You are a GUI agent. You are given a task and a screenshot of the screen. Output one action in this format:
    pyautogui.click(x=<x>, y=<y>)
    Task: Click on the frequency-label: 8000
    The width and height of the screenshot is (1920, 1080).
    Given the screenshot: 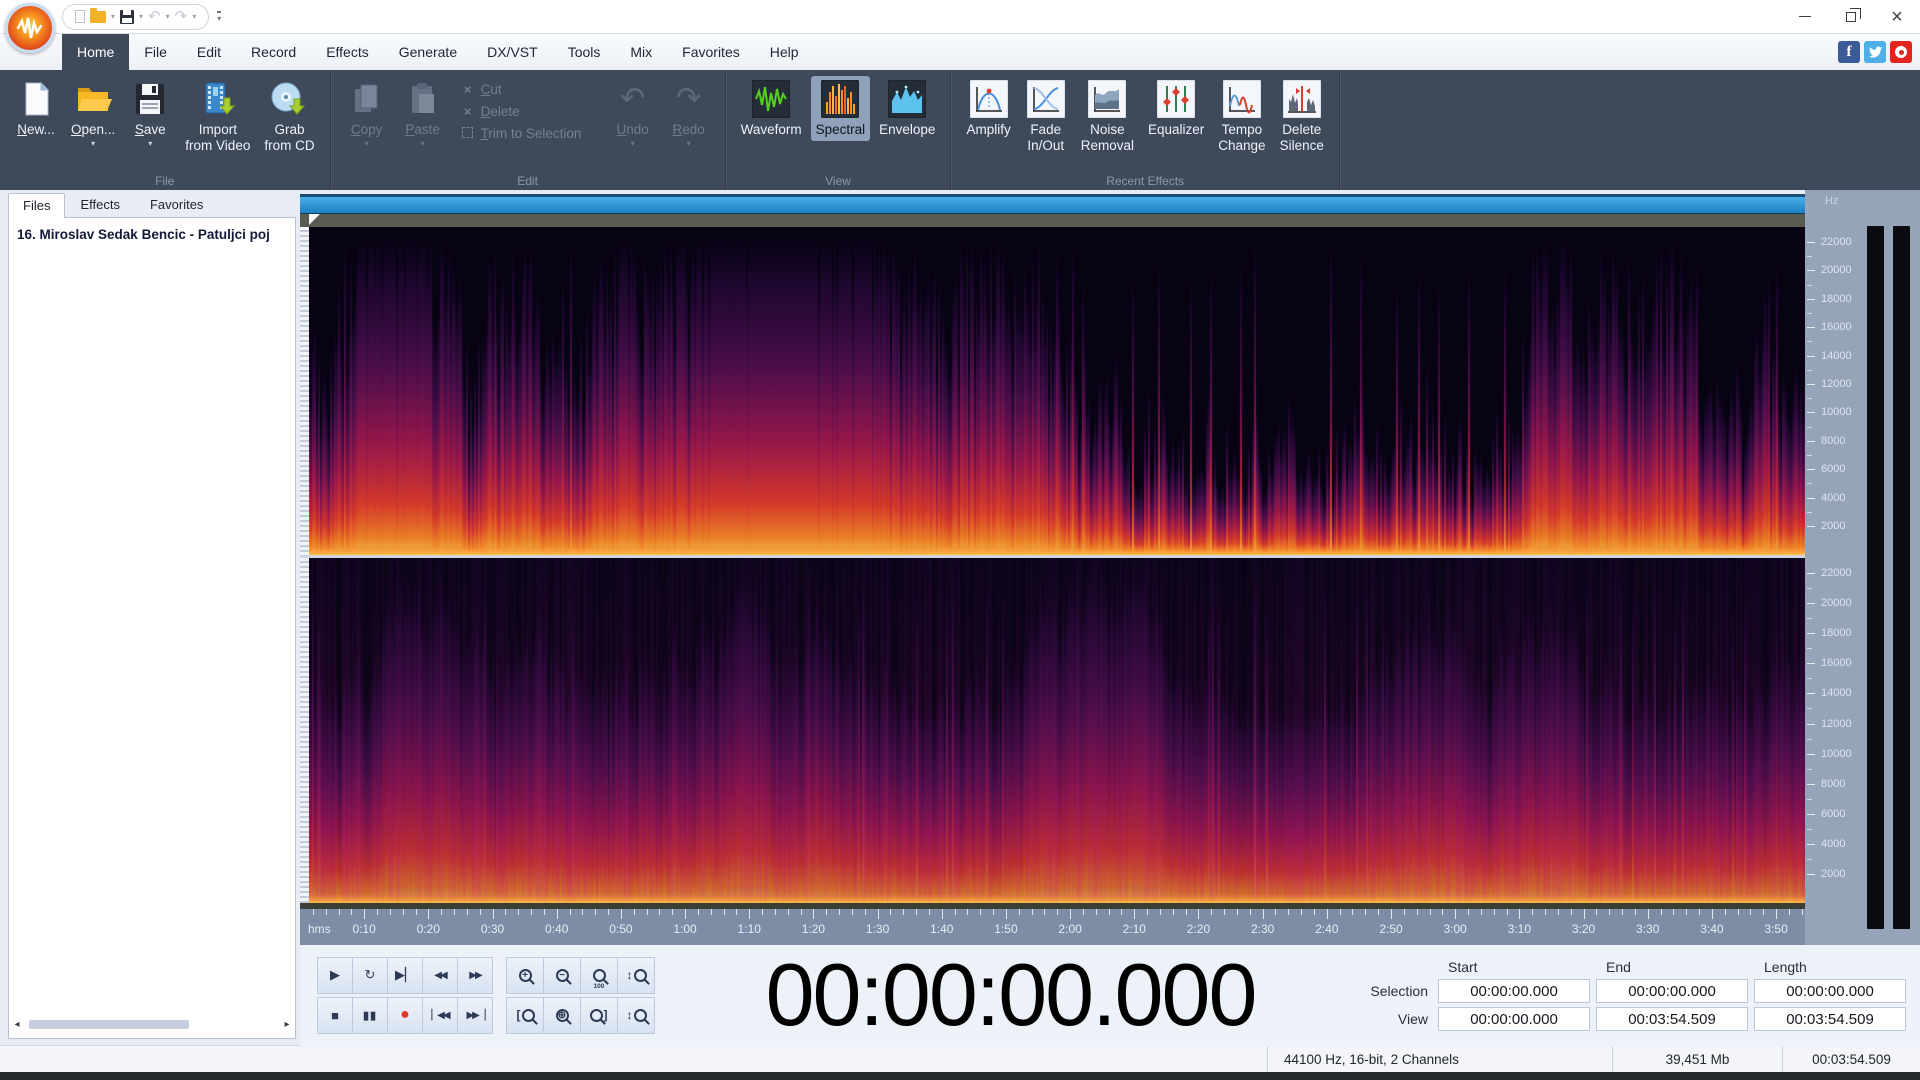 What is the action you would take?
    pyautogui.click(x=1833, y=783)
    